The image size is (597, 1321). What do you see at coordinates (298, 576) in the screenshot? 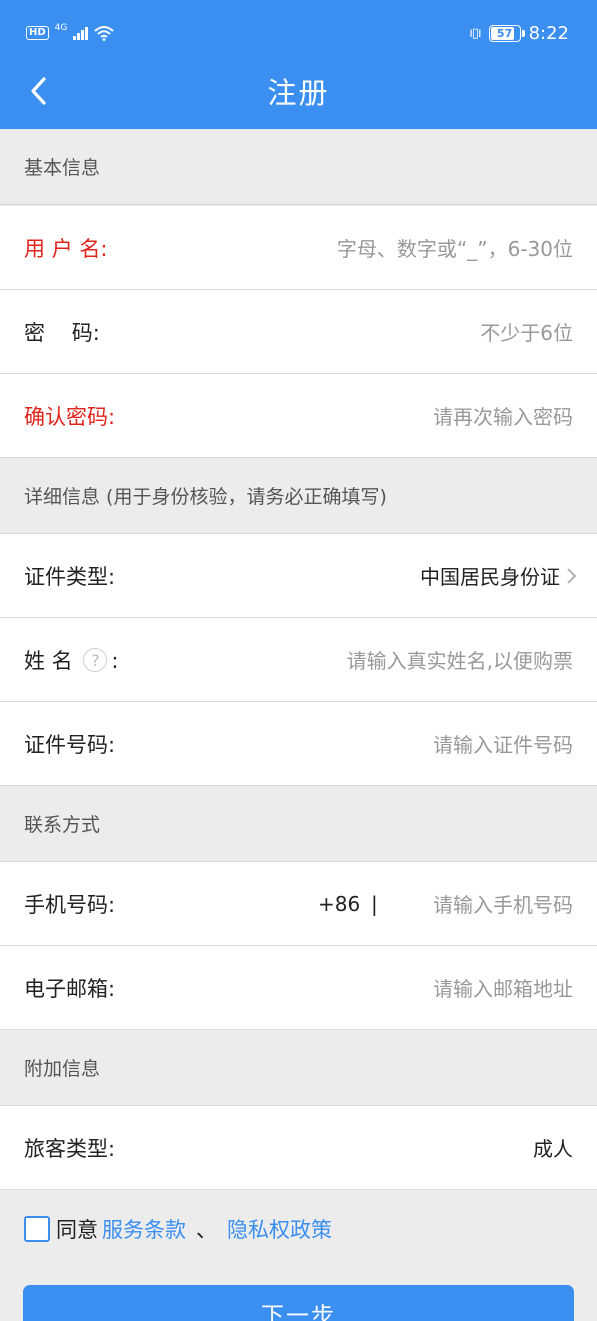
I see `id-type-row: 证件类型: 中国居民身份证` at bounding box center [298, 576].